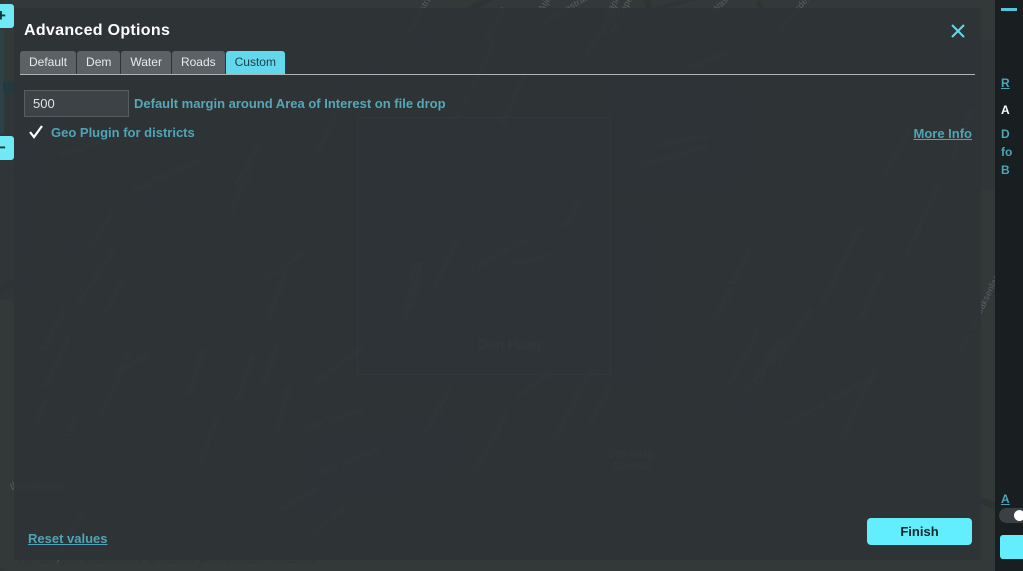 The height and width of the screenshot is (571, 1023). Describe the element at coordinates (123, 132) in the screenshot. I see `geo-plugin-label: Geo Plugin for districts` at that location.